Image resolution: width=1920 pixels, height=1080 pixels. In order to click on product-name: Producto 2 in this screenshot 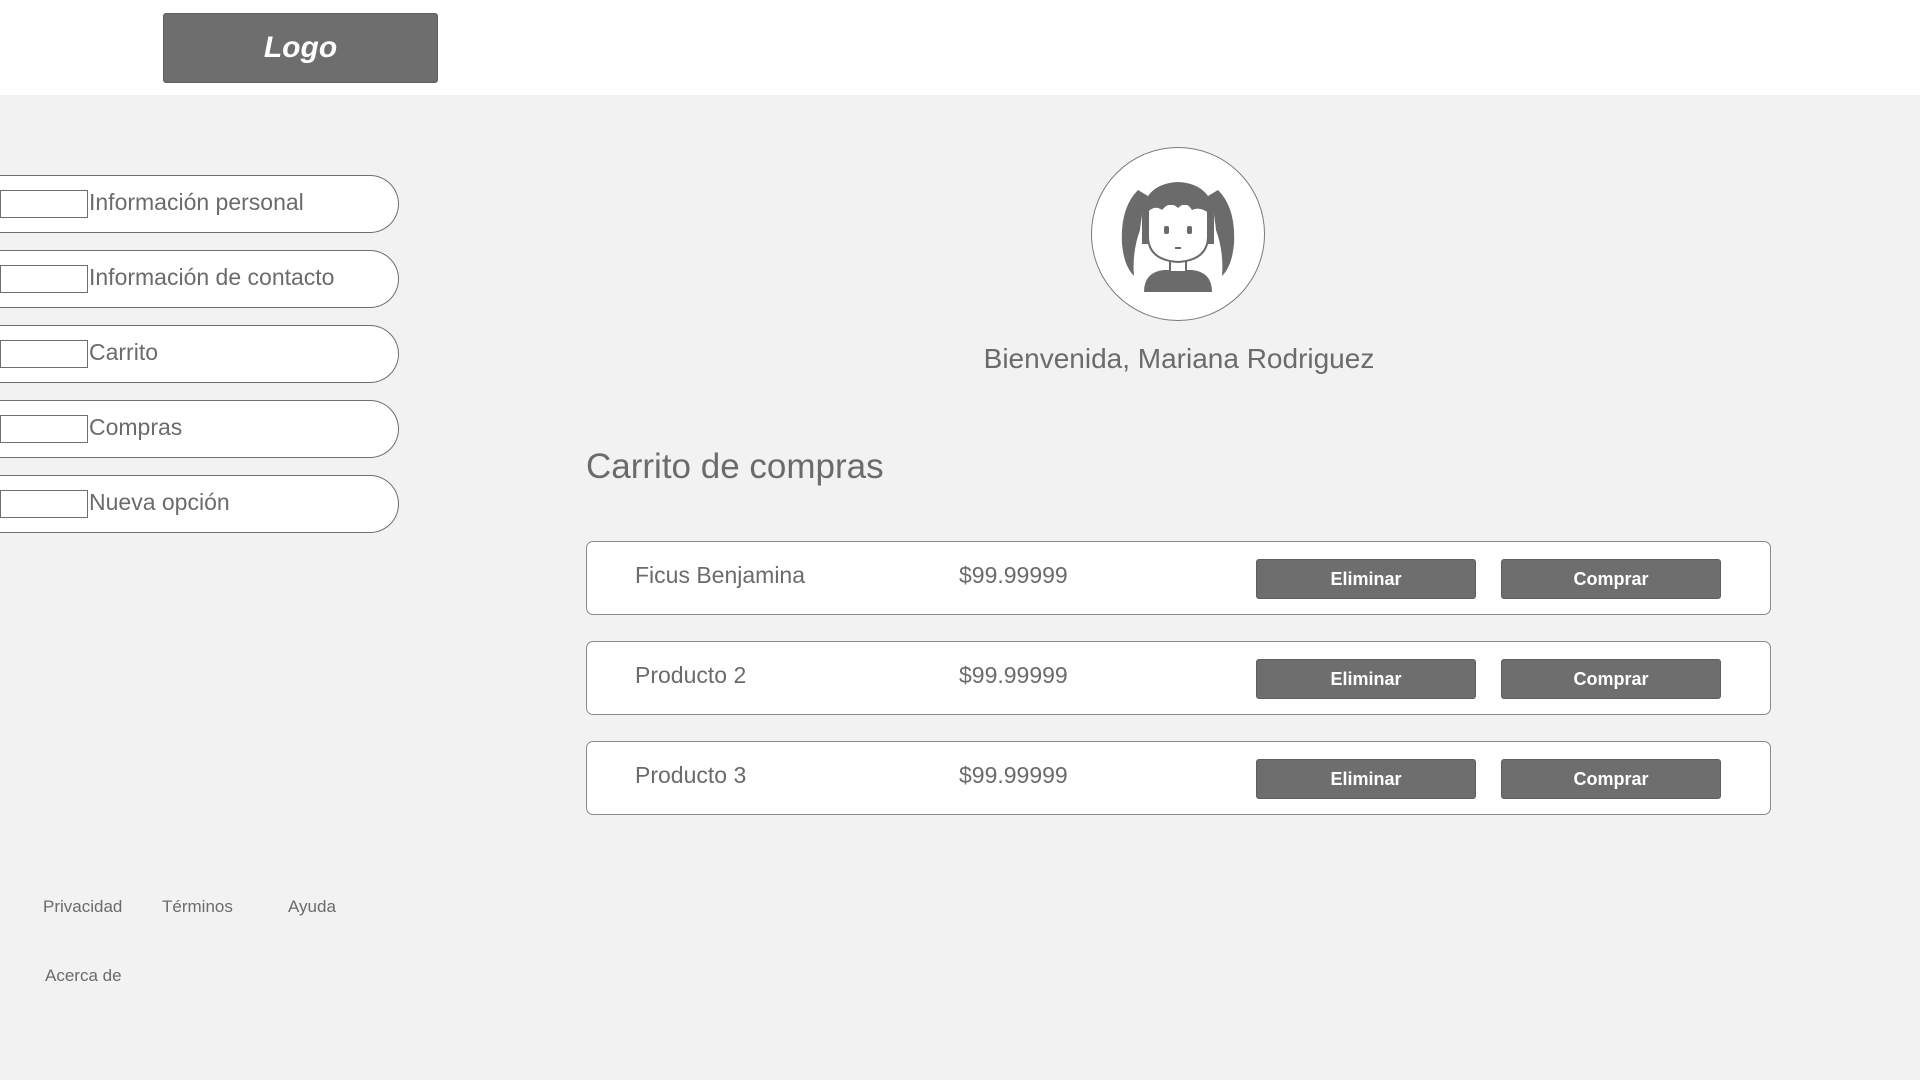, I will do `click(691, 675)`.